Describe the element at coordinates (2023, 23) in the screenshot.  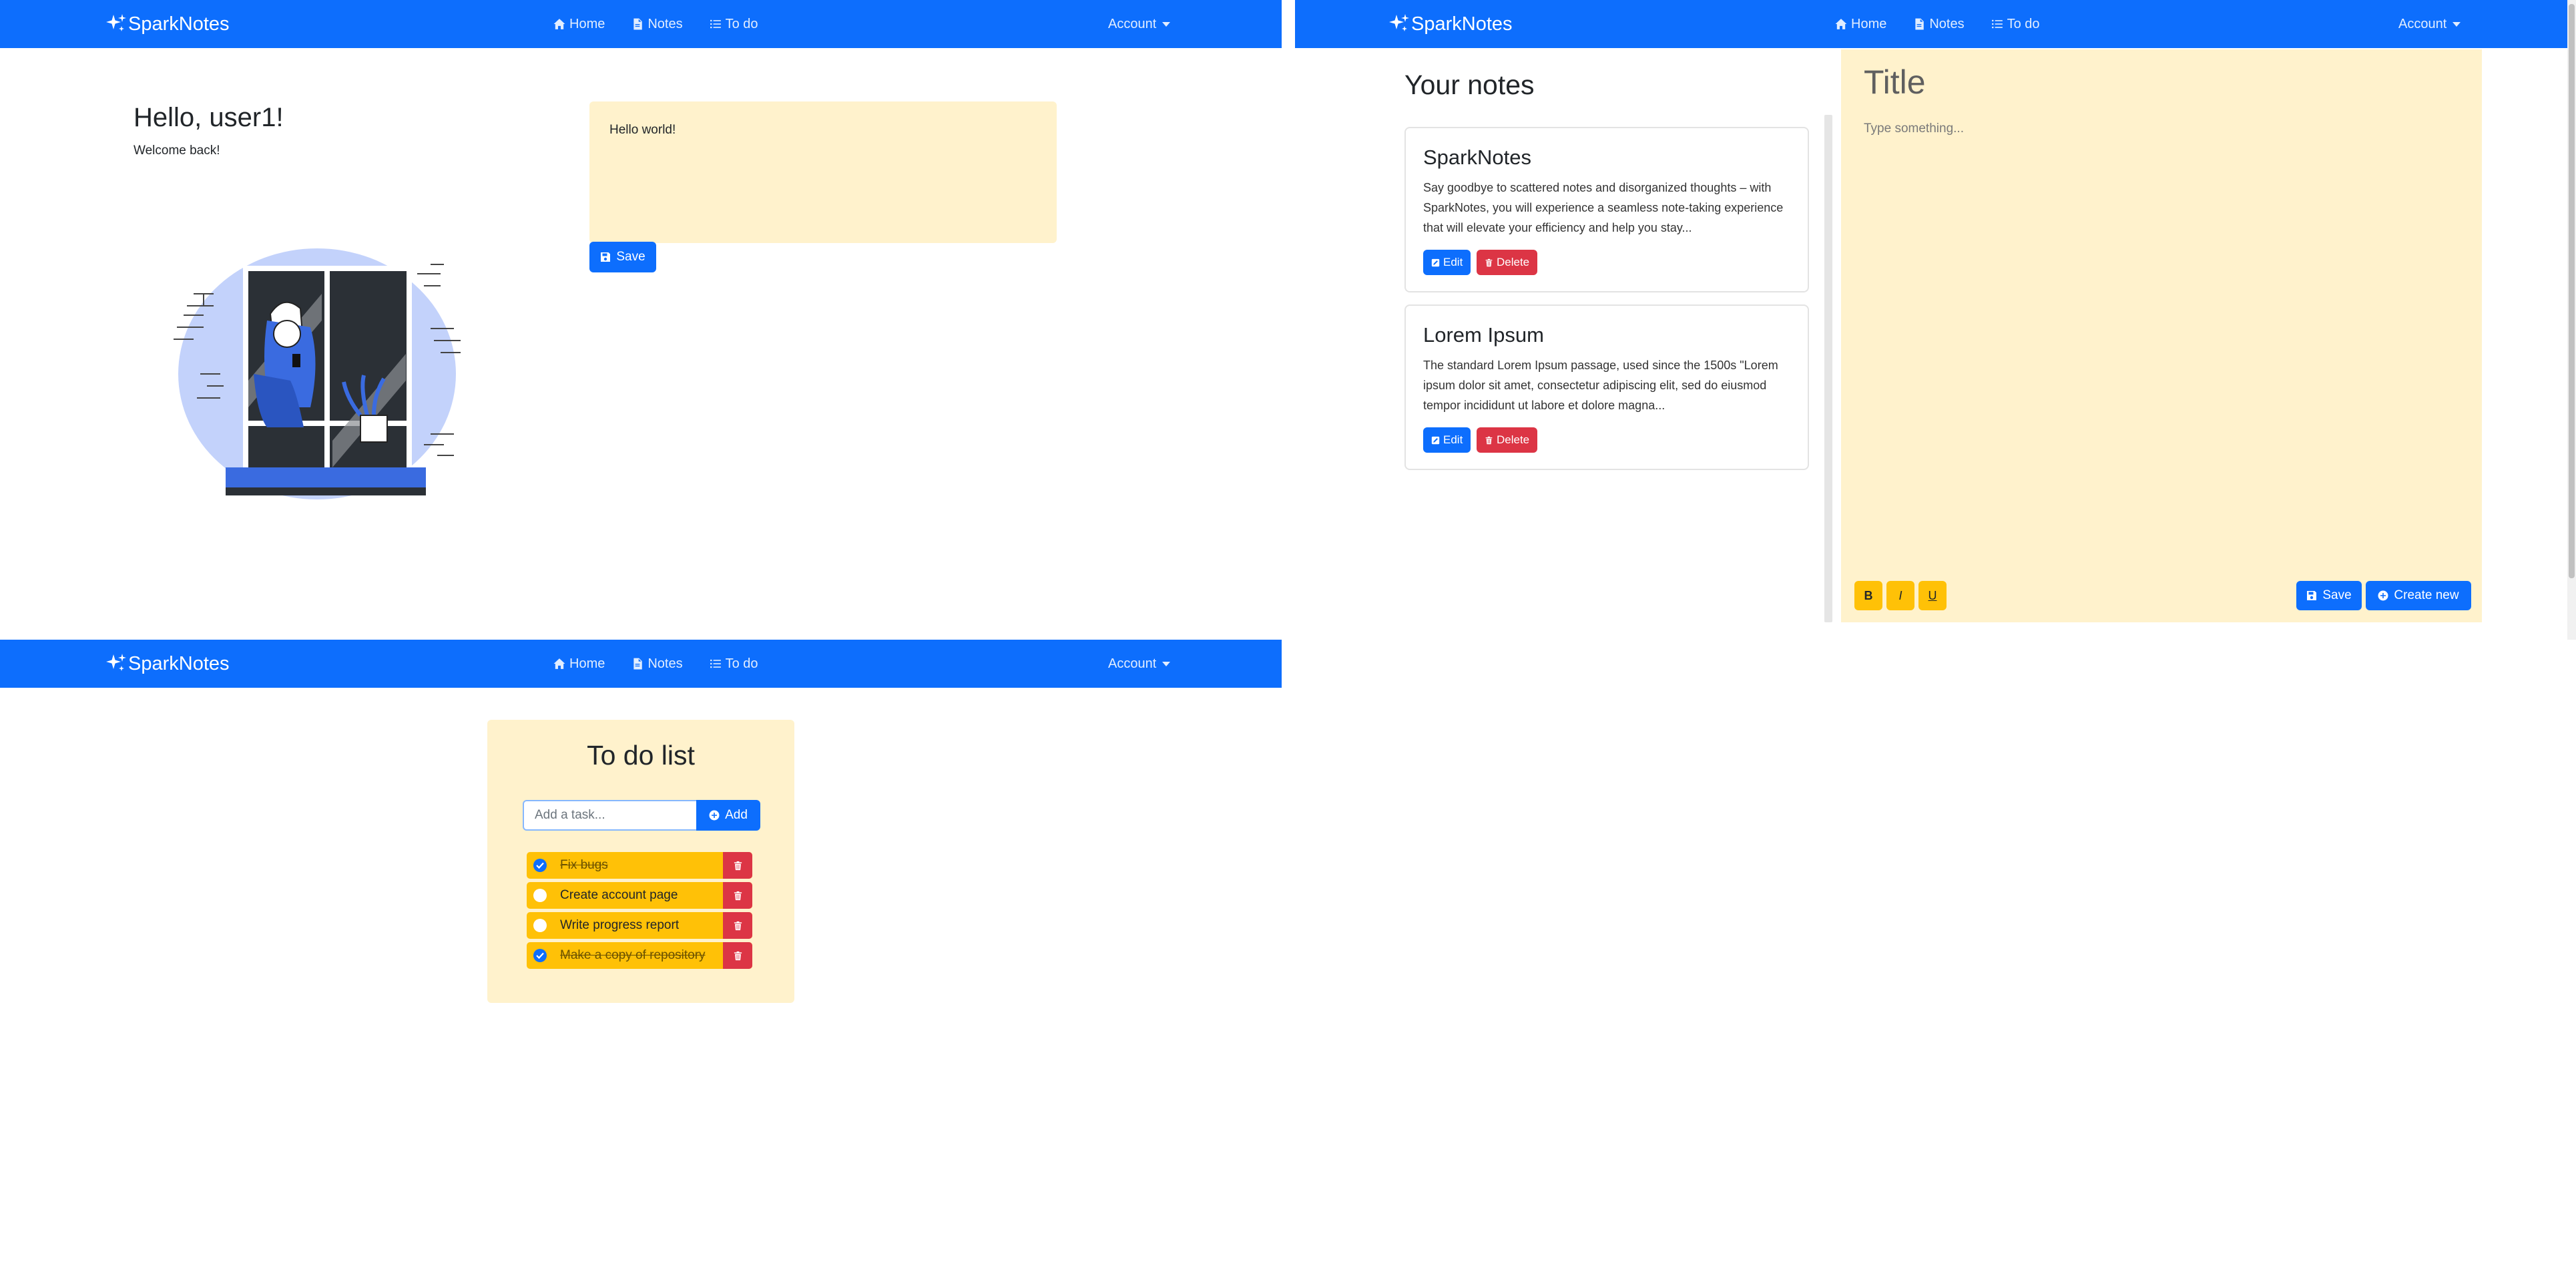
I see `nav-todo-label: To do` at that location.